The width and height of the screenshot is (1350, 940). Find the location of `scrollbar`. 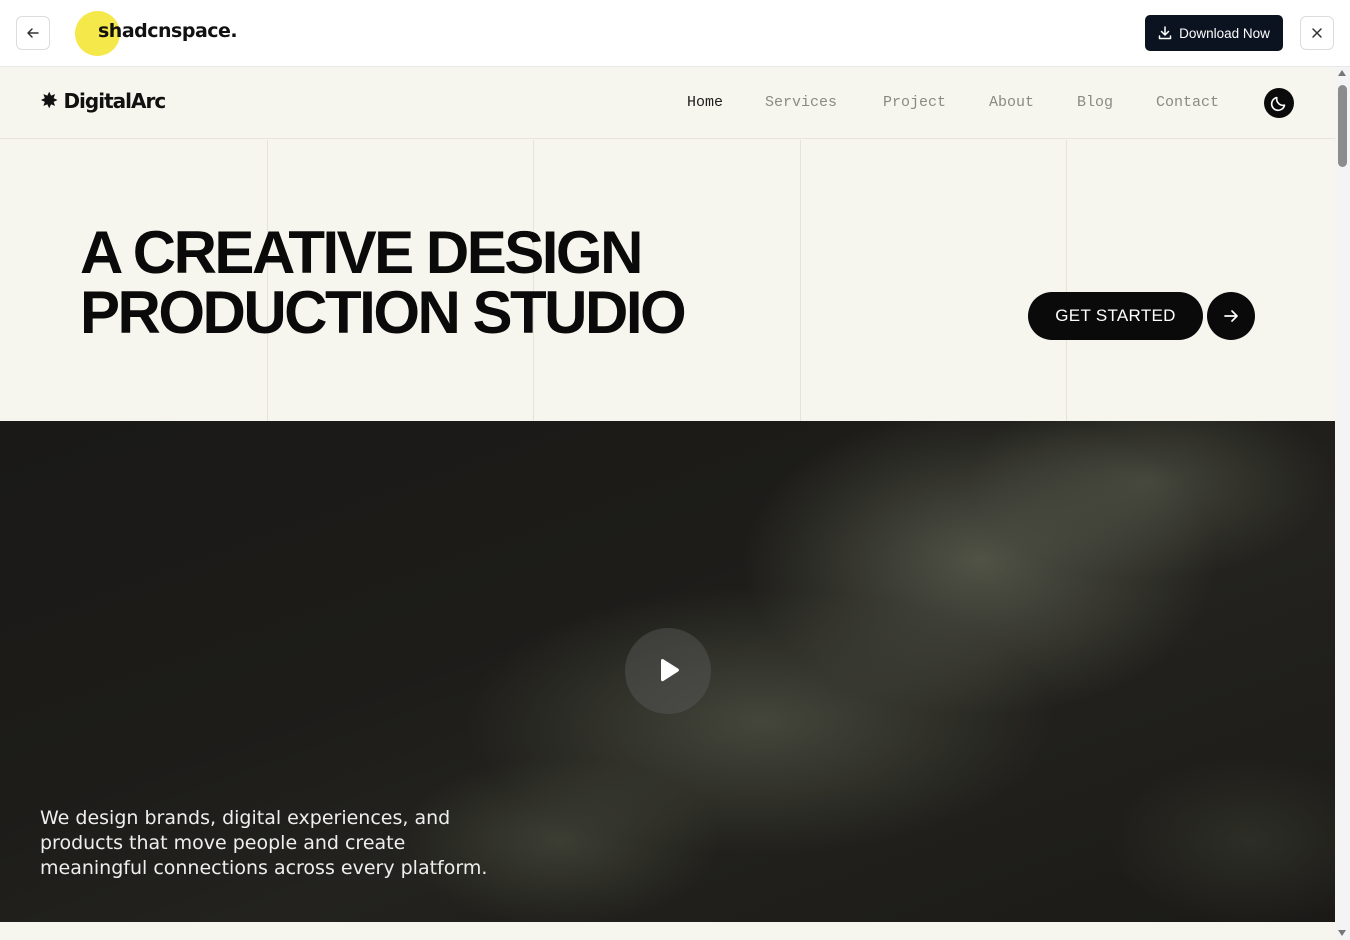

scrollbar is located at coordinates (1342, 503).